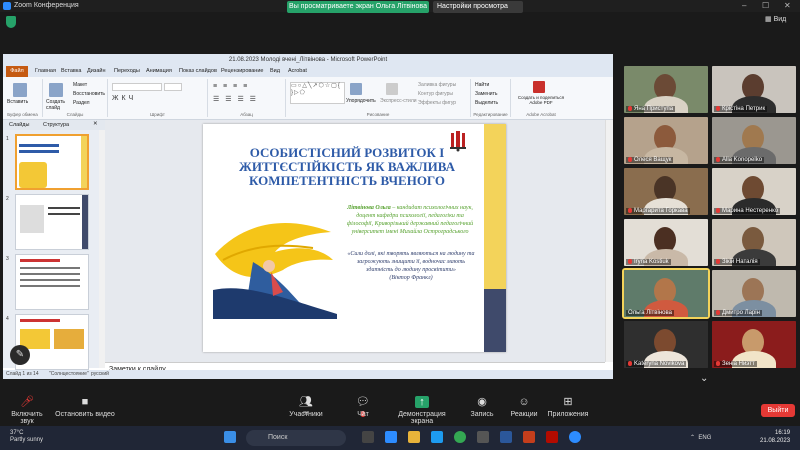 This screenshot has height=450, width=800. Describe the element at coordinates (539, 87) in the screenshot. I see `pdf-icon` at that location.